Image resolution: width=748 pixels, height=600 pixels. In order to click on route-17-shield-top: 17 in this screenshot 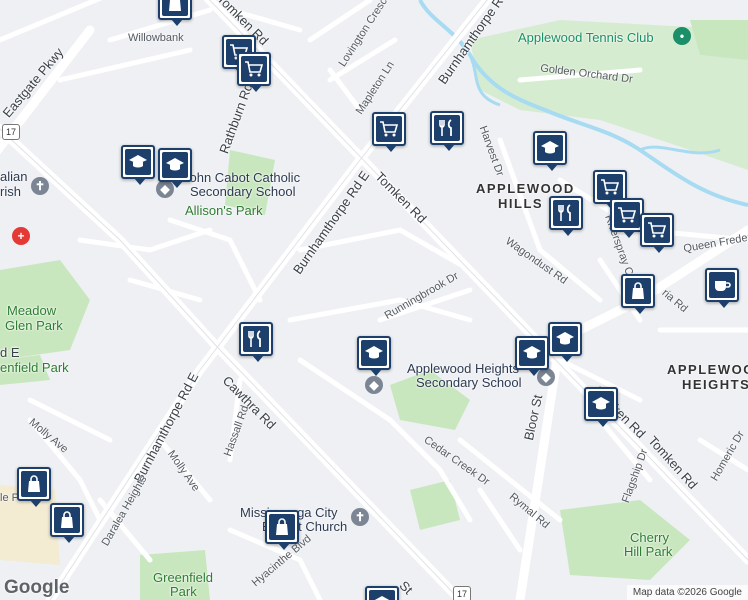, I will do `click(11, 132)`.